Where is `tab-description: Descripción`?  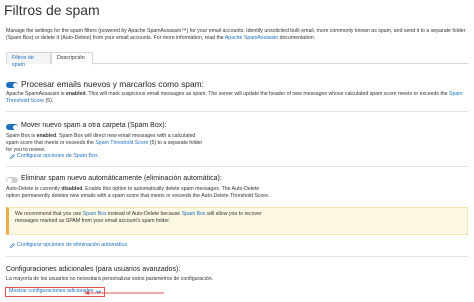
tab-description: Descripción is located at coordinates (72, 58).